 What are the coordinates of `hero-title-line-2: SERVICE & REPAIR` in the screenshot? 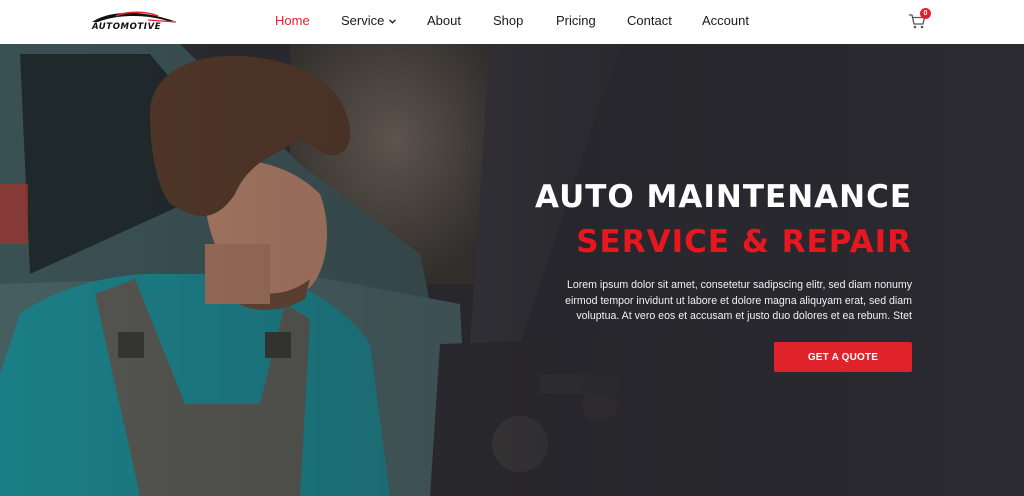 It's located at (744, 242).